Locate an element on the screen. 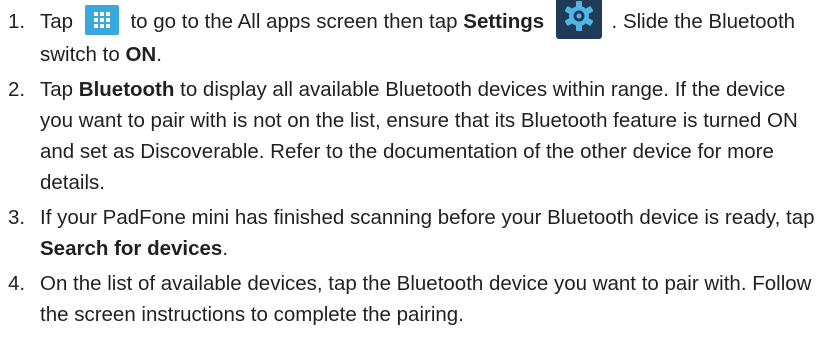 This screenshot has height=343, width=824. step-number: 1. is located at coordinates (17, 21).